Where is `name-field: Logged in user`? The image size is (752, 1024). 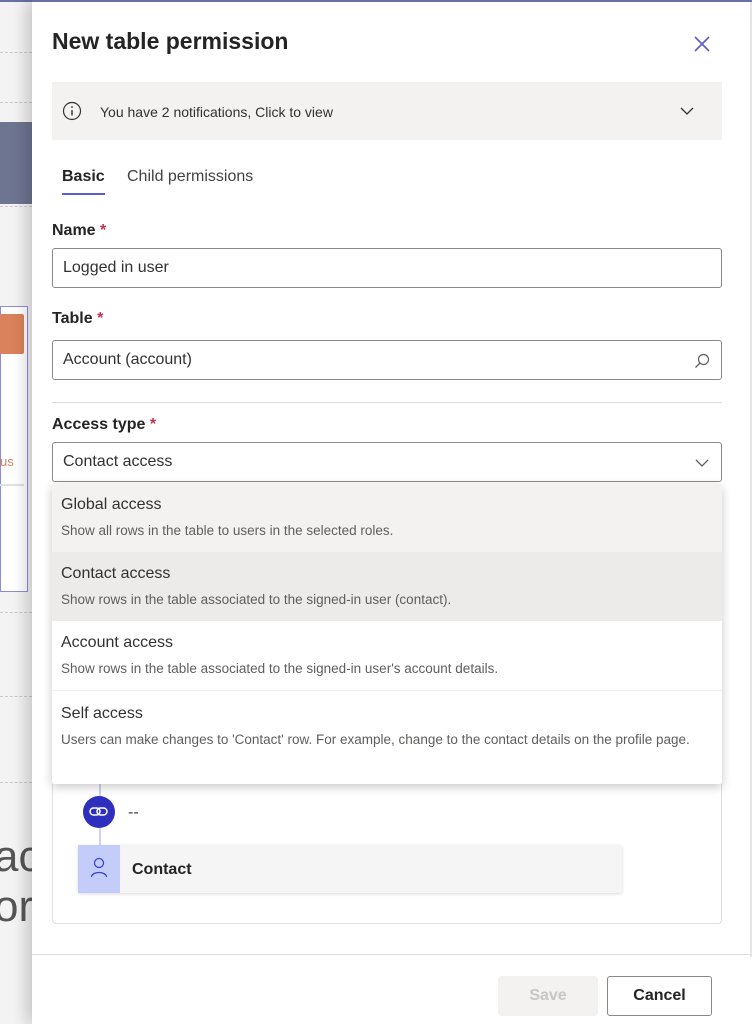
name-field: Logged in user is located at coordinates (387, 268).